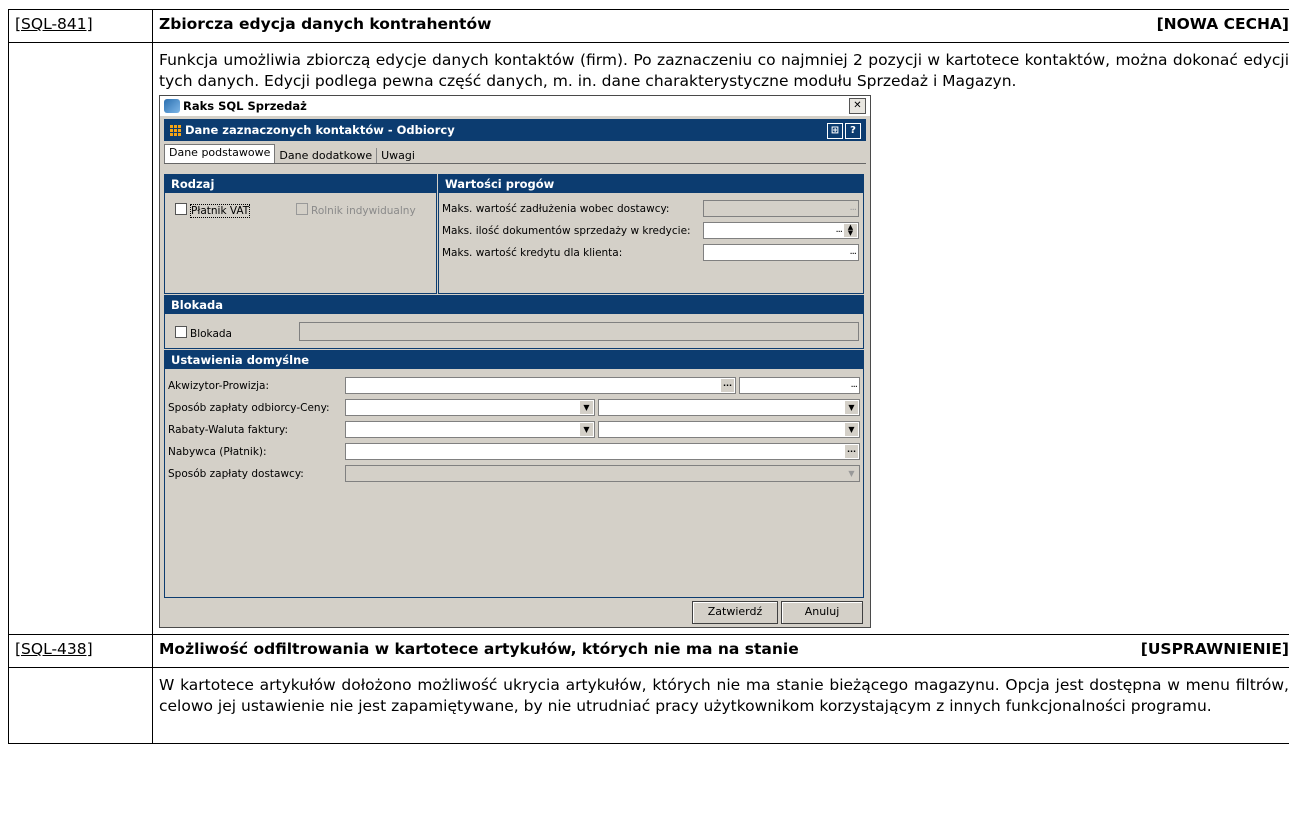 This screenshot has height=816, width=1289. Describe the element at coordinates (356, 210) in the screenshot. I see `rolnik-checkbox: Rolnik indywidualny` at that location.